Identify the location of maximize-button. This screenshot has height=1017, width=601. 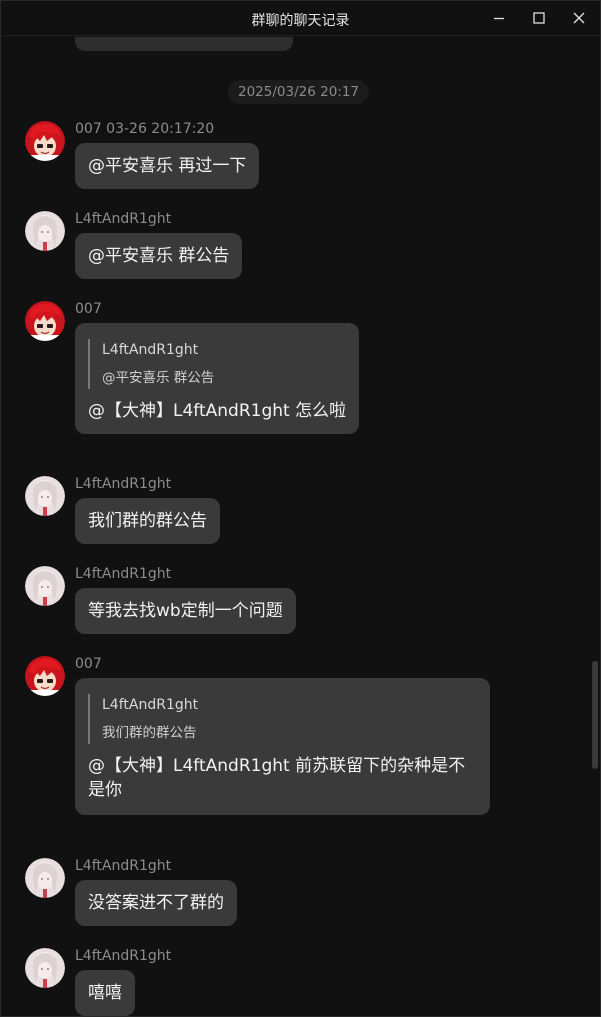
(539, 18).